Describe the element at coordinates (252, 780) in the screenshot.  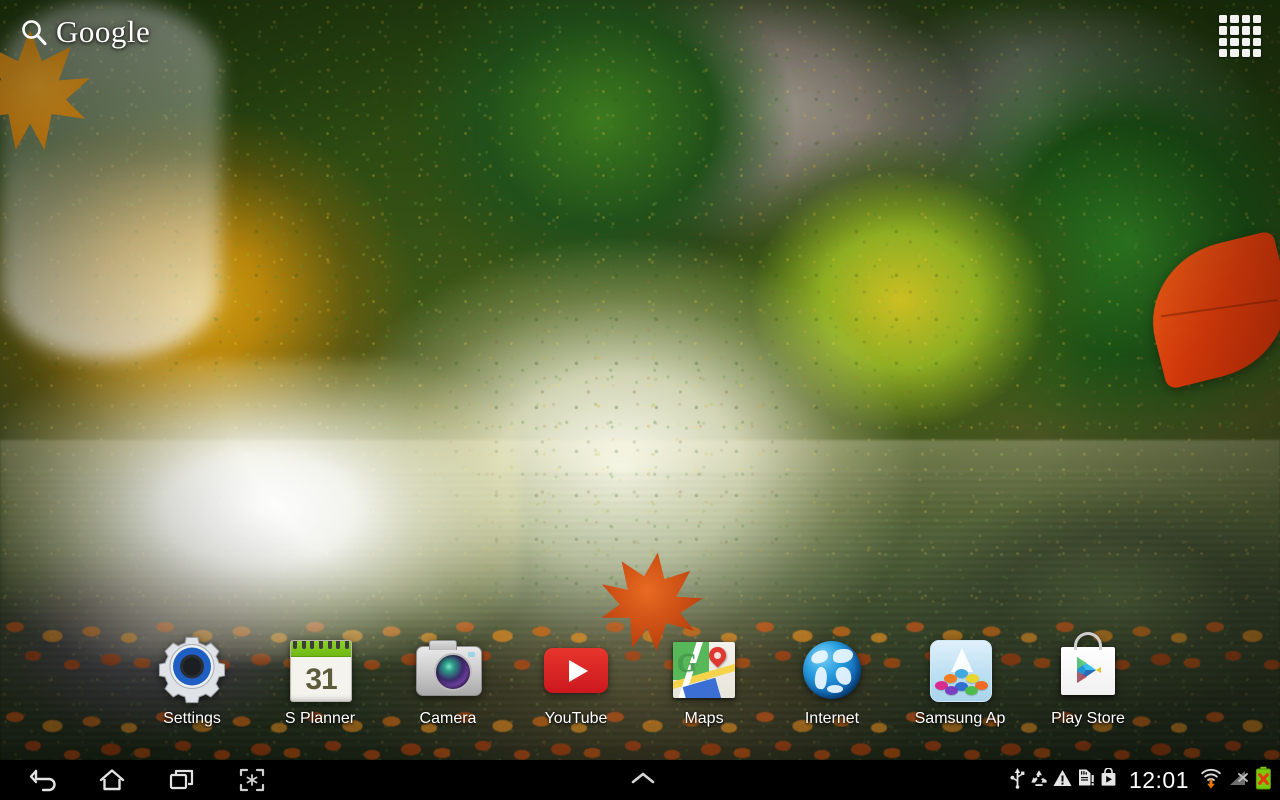
I see `screen-capture-icon` at that location.